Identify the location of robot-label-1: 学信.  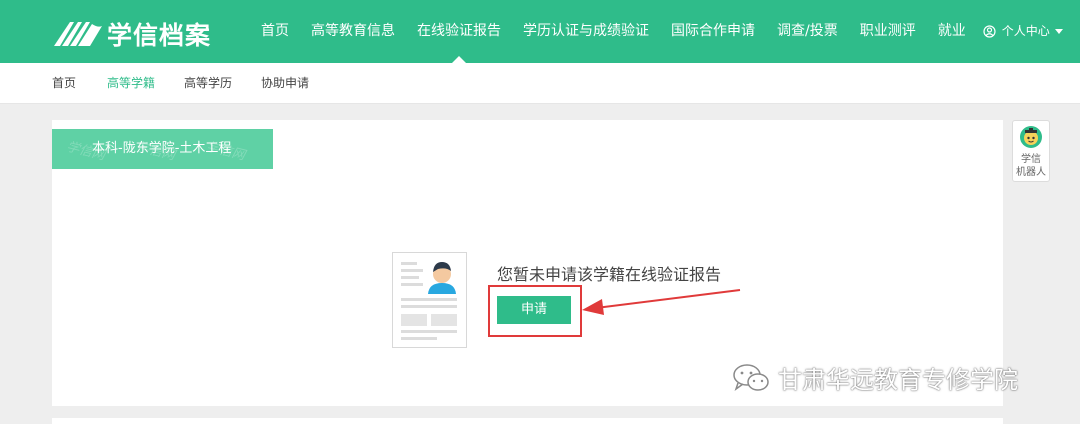
(1031, 159).